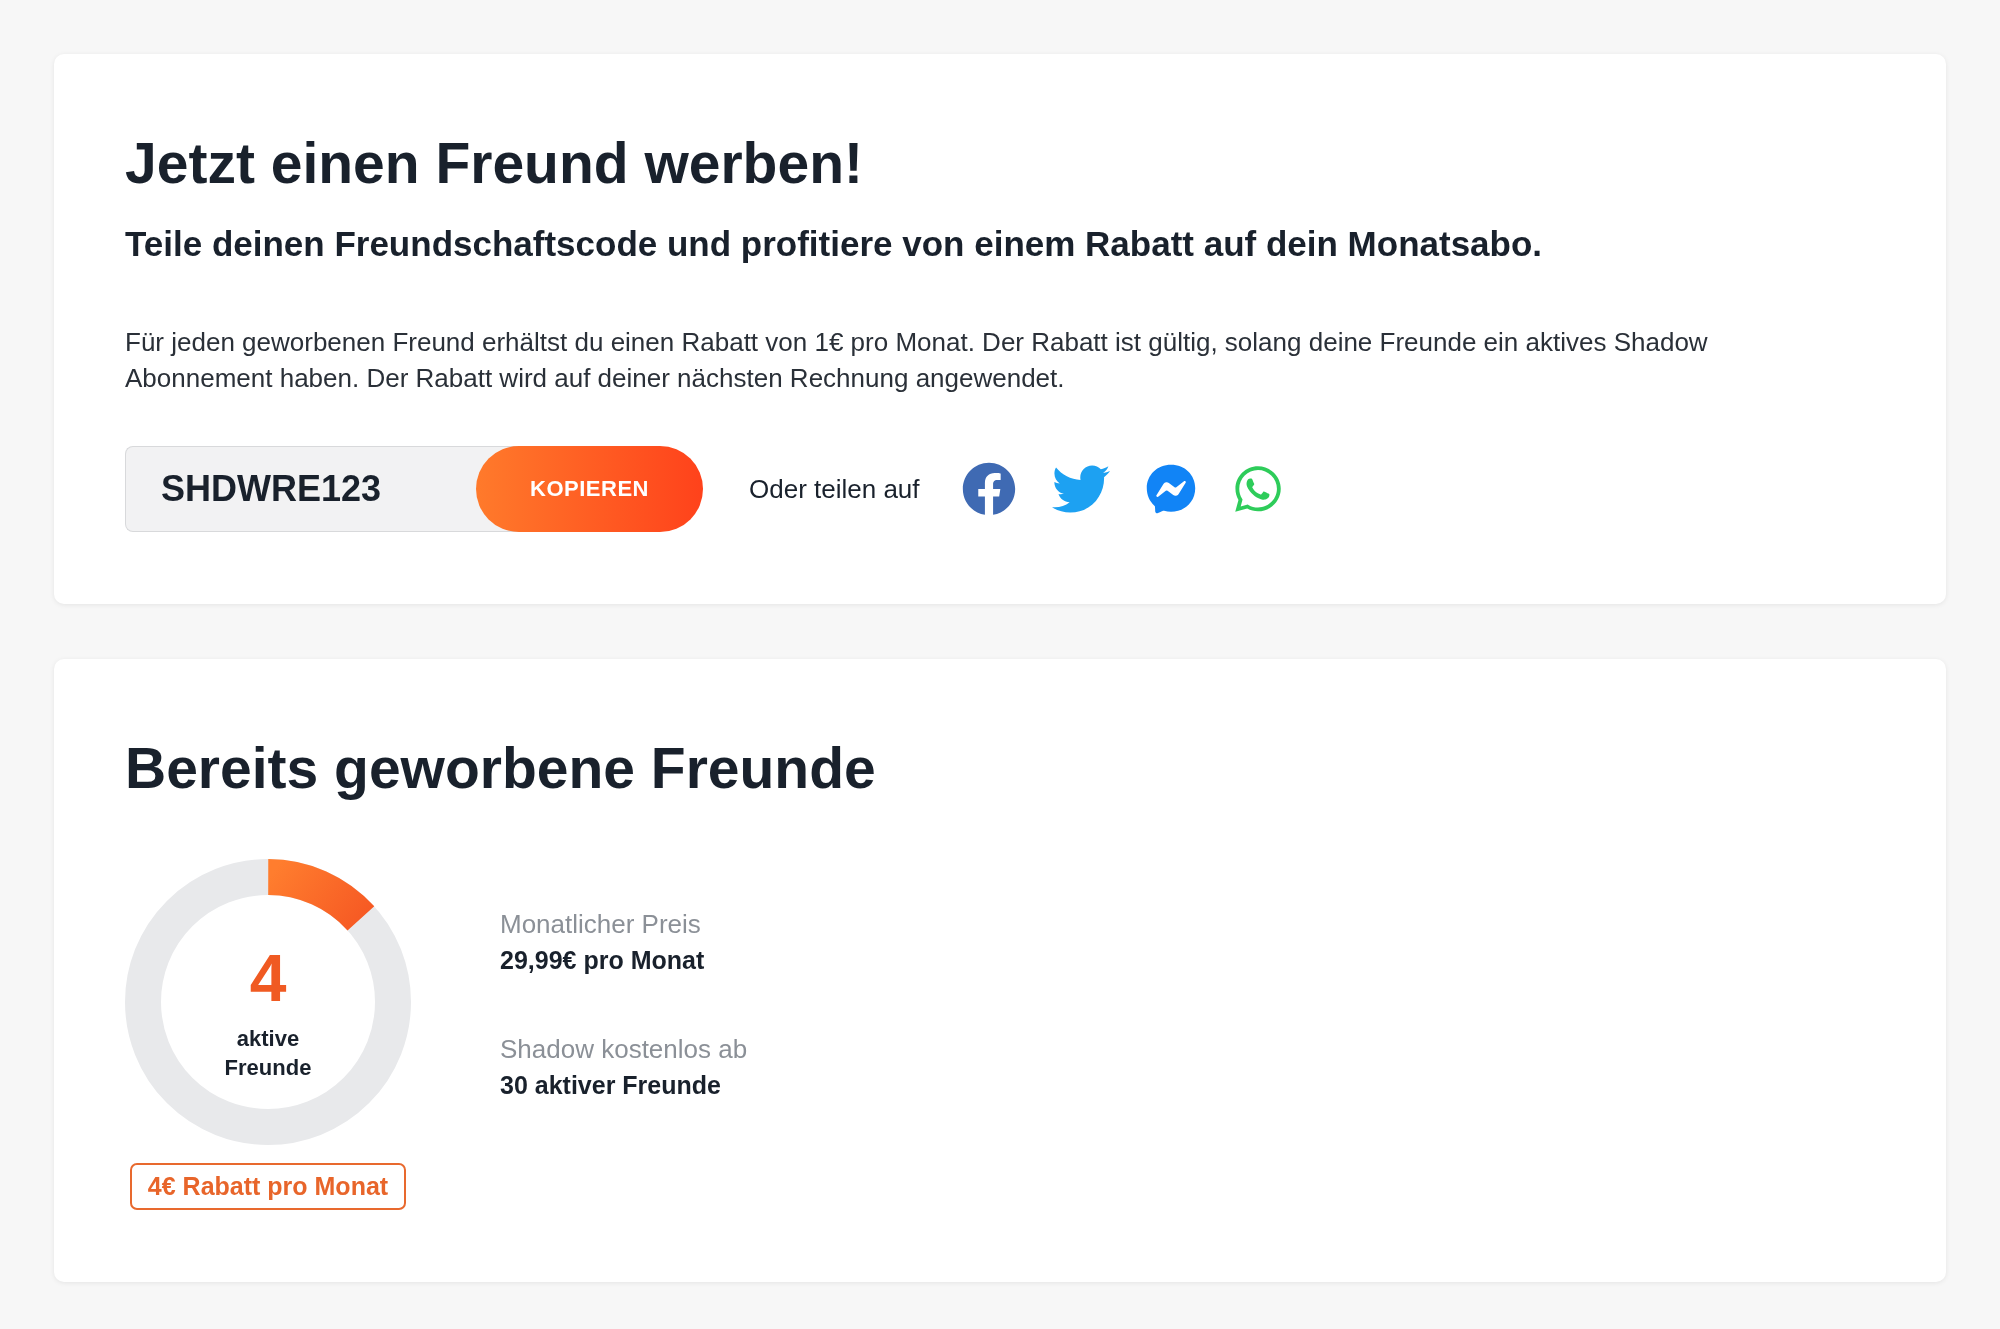 This screenshot has height=1329, width=2000. I want to click on stat-value: 30 aktiver Freunde, so click(610, 1085).